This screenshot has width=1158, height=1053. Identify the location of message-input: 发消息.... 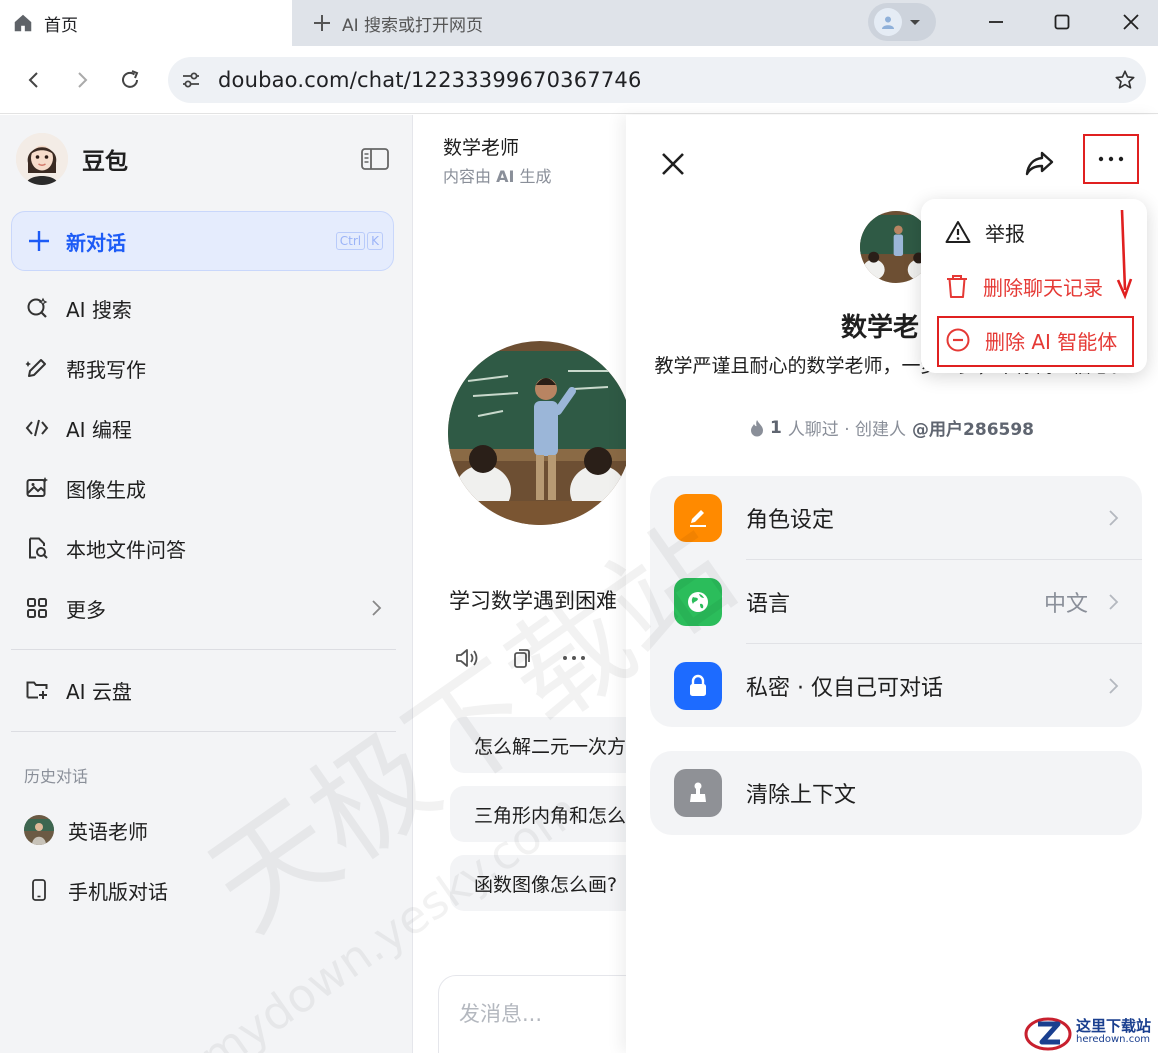
(532, 1014).